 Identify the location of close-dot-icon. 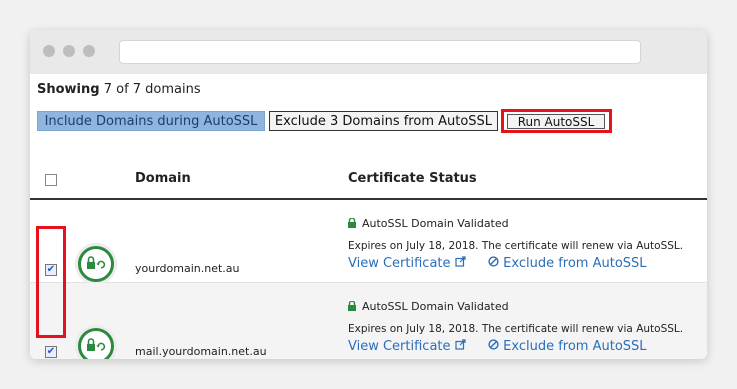
(49, 51).